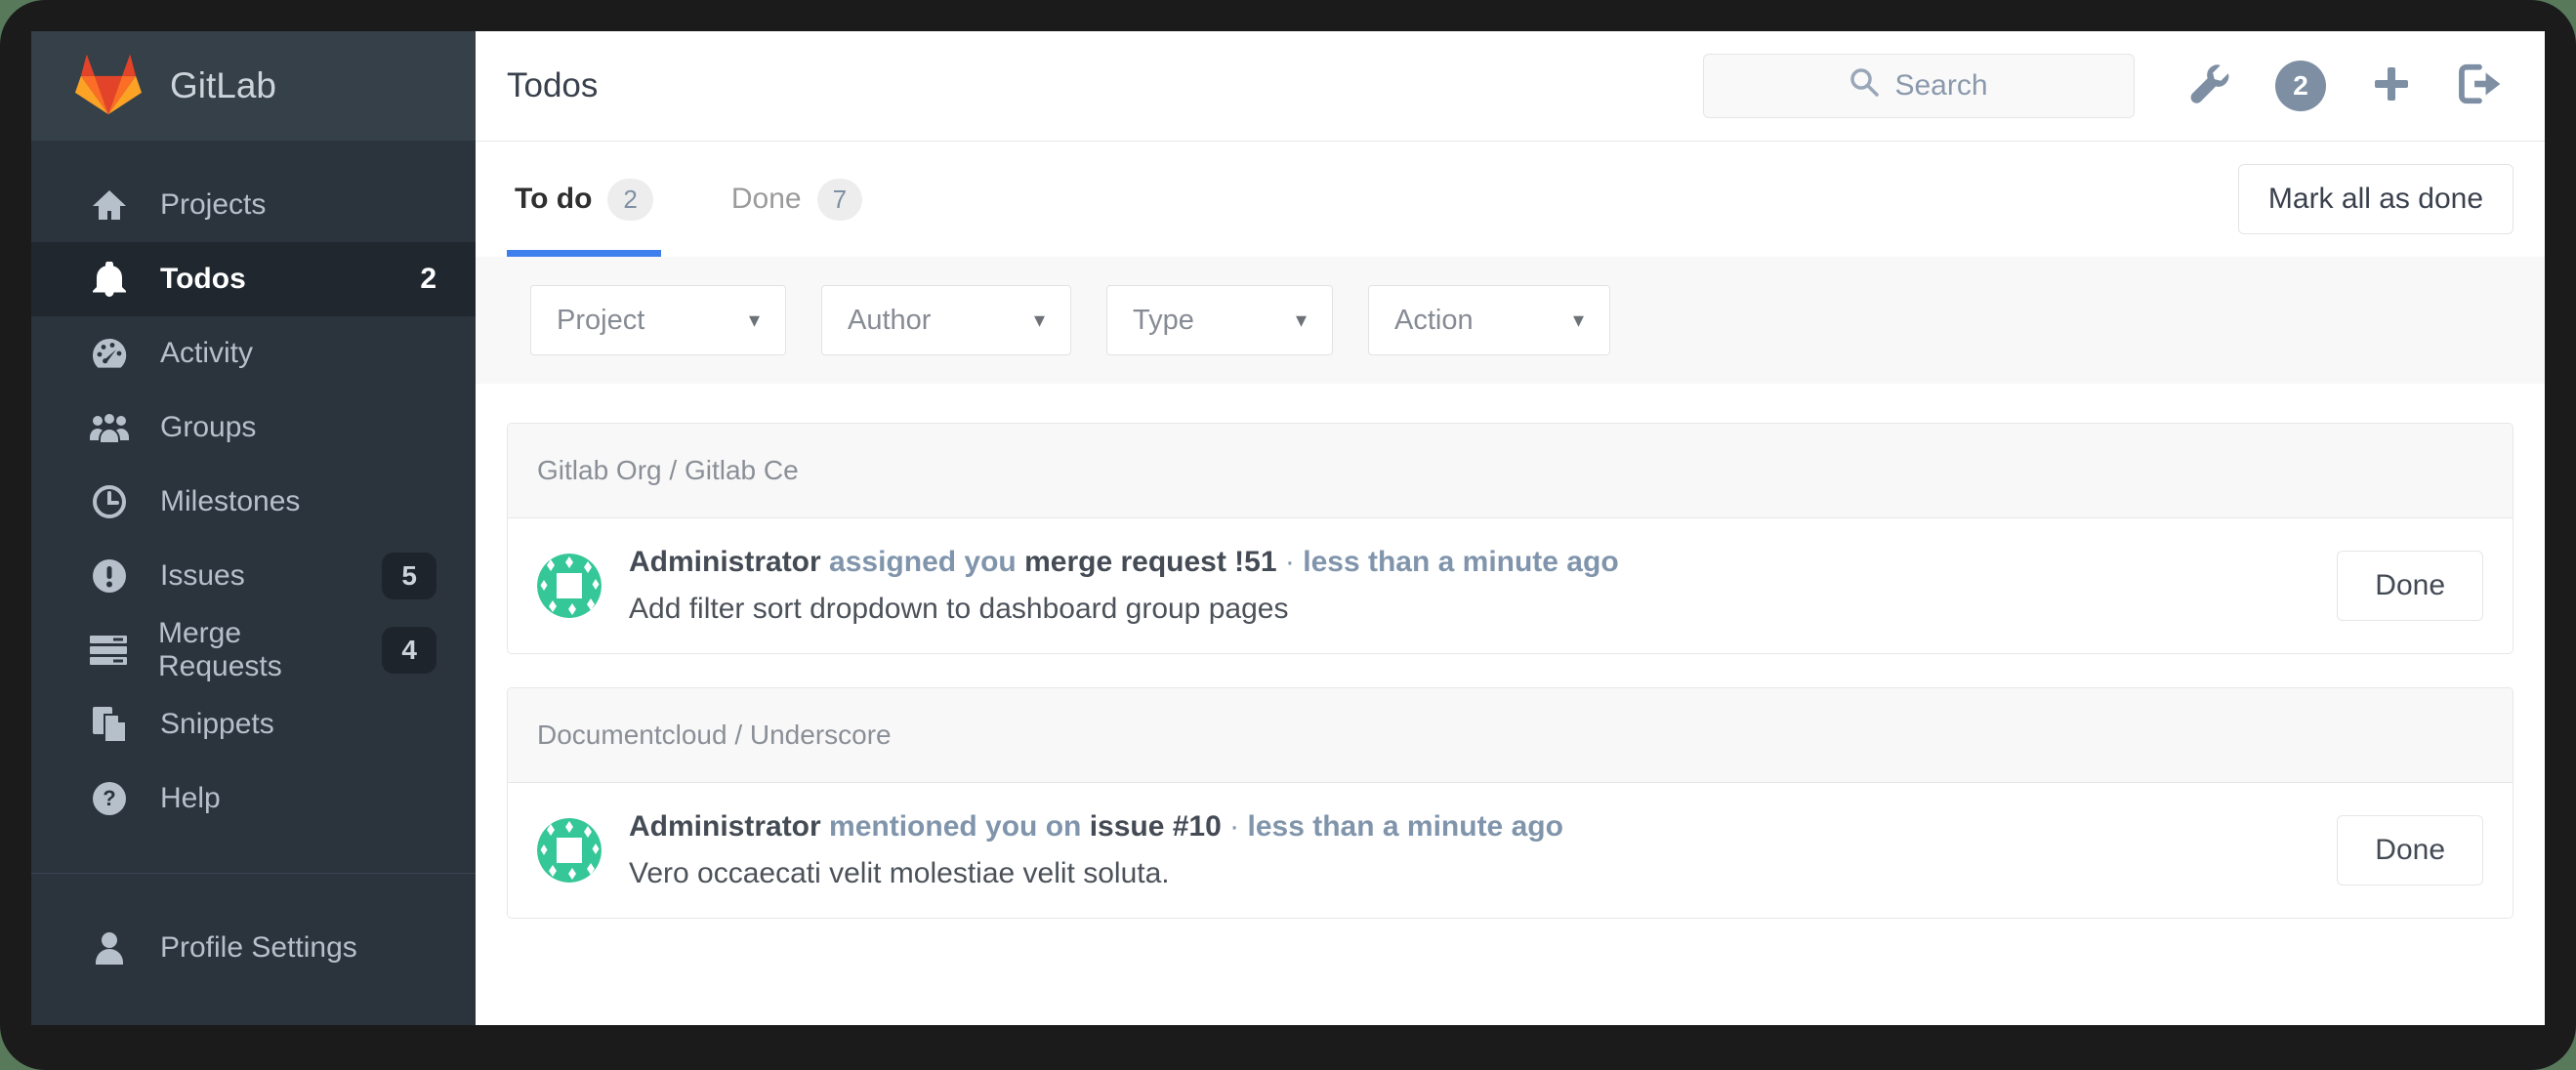  I want to click on sidebar-header: GitLab, so click(254, 86).